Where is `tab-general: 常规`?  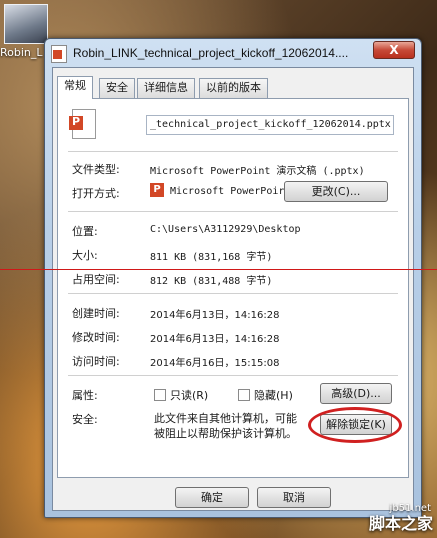
tab-general: 常规 is located at coordinates (75, 87).